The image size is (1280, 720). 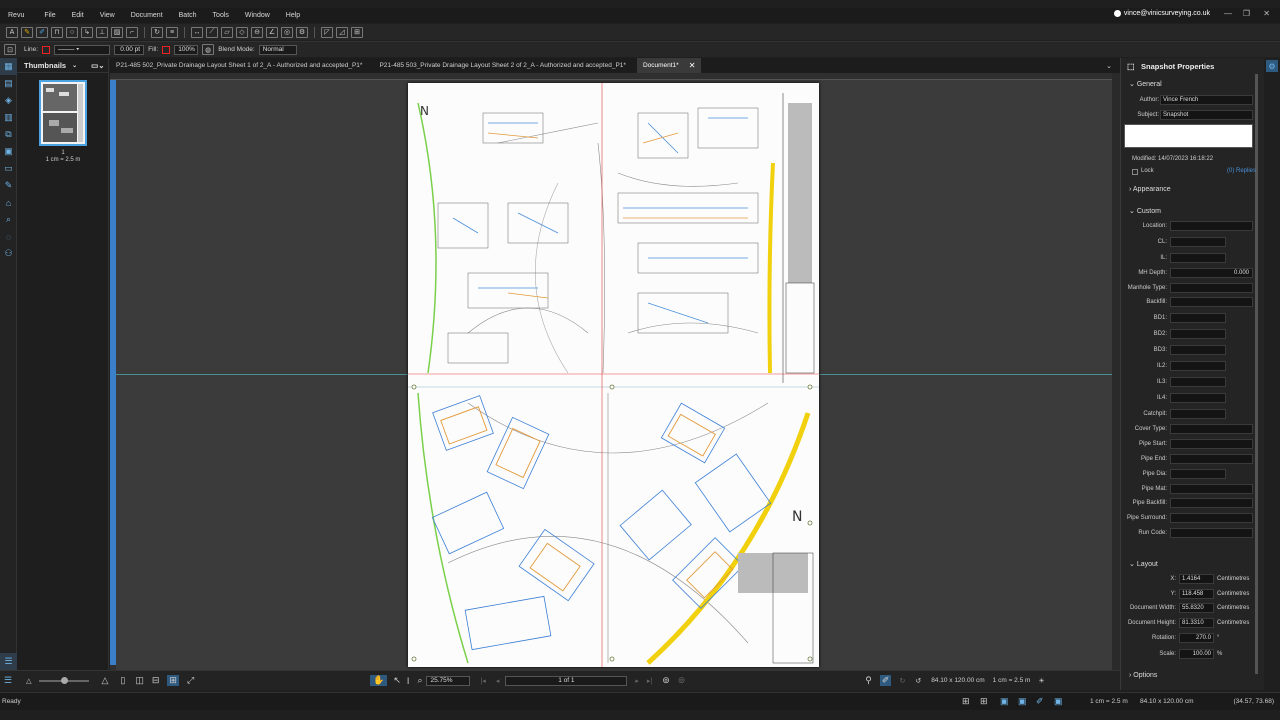 I want to click on restore-icon: ❐, so click(x=1246, y=13).